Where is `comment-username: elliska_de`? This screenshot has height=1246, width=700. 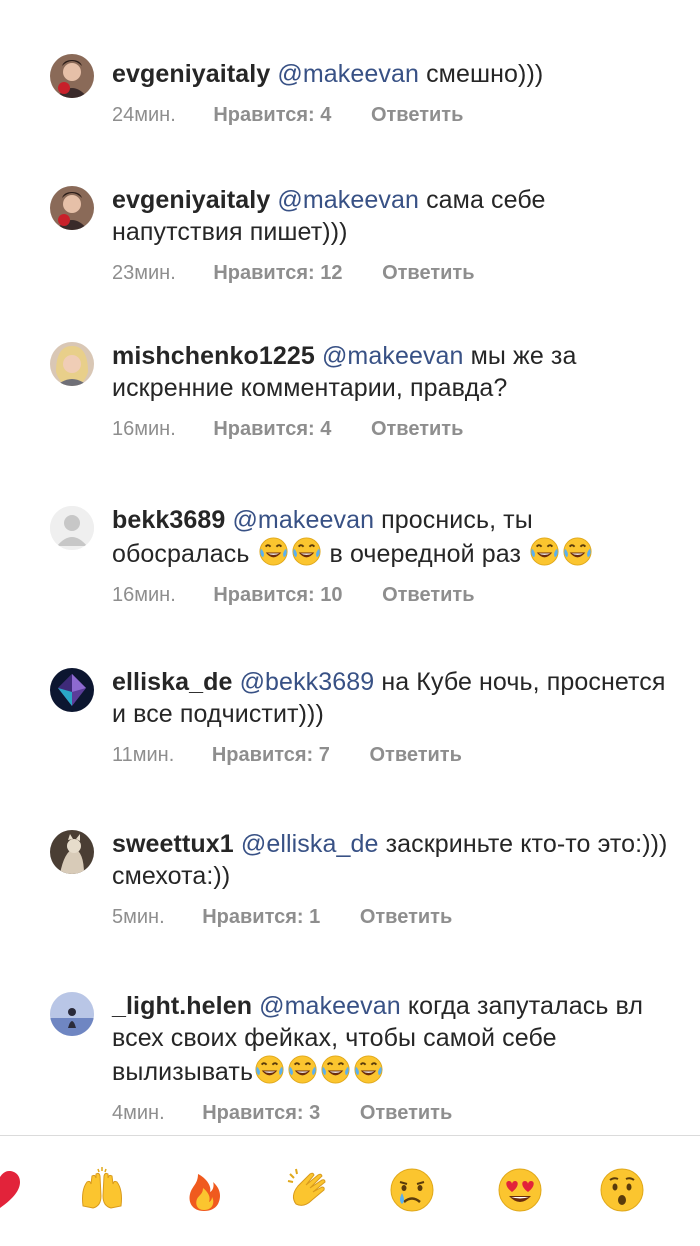 comment-username: elliska_de is located at coordinates (172, 682).